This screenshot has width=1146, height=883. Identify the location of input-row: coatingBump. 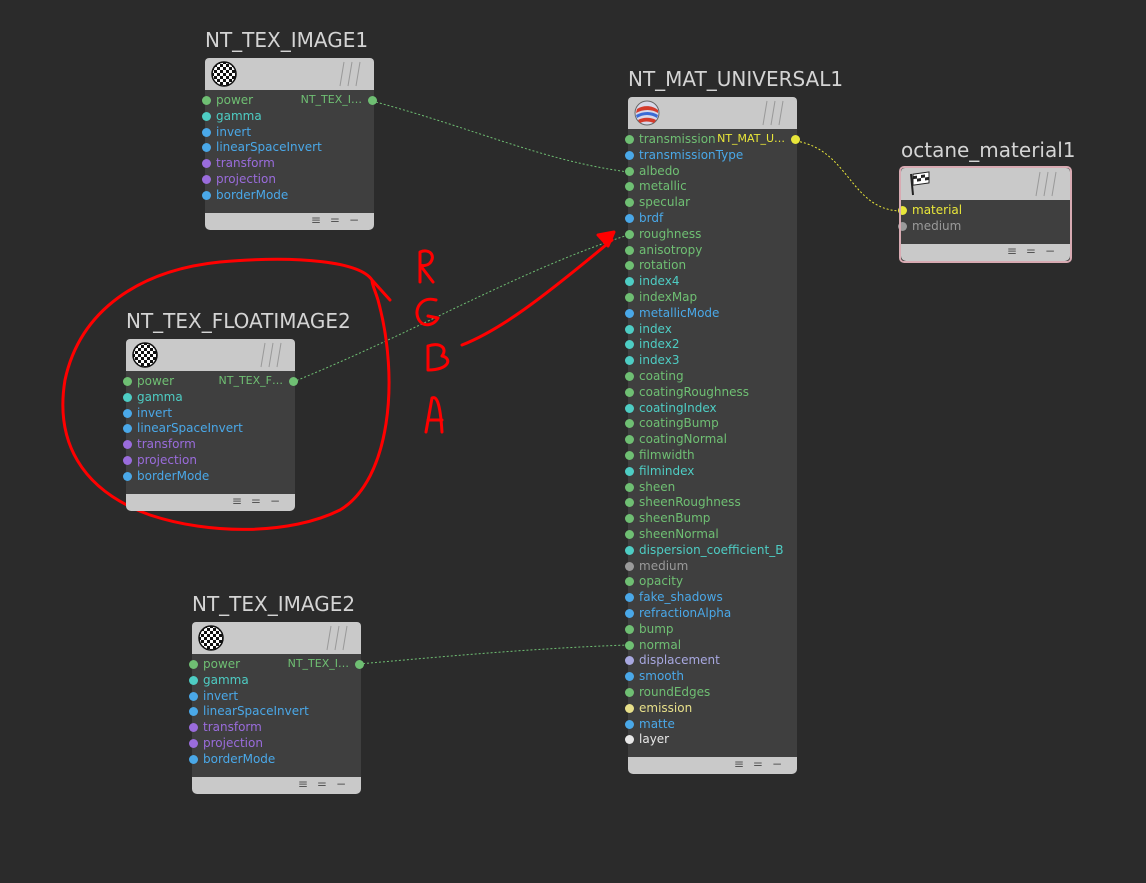
(711, 423).